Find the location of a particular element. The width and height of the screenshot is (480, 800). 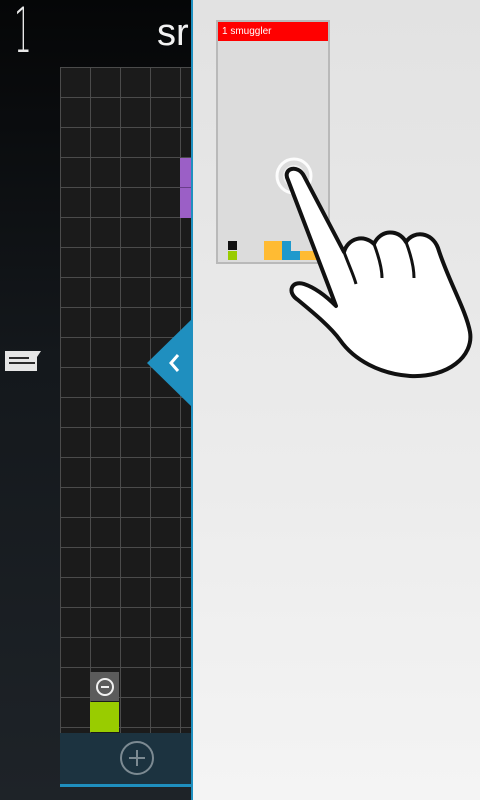

minus-circle-icon is located at coordinates (104, 686).